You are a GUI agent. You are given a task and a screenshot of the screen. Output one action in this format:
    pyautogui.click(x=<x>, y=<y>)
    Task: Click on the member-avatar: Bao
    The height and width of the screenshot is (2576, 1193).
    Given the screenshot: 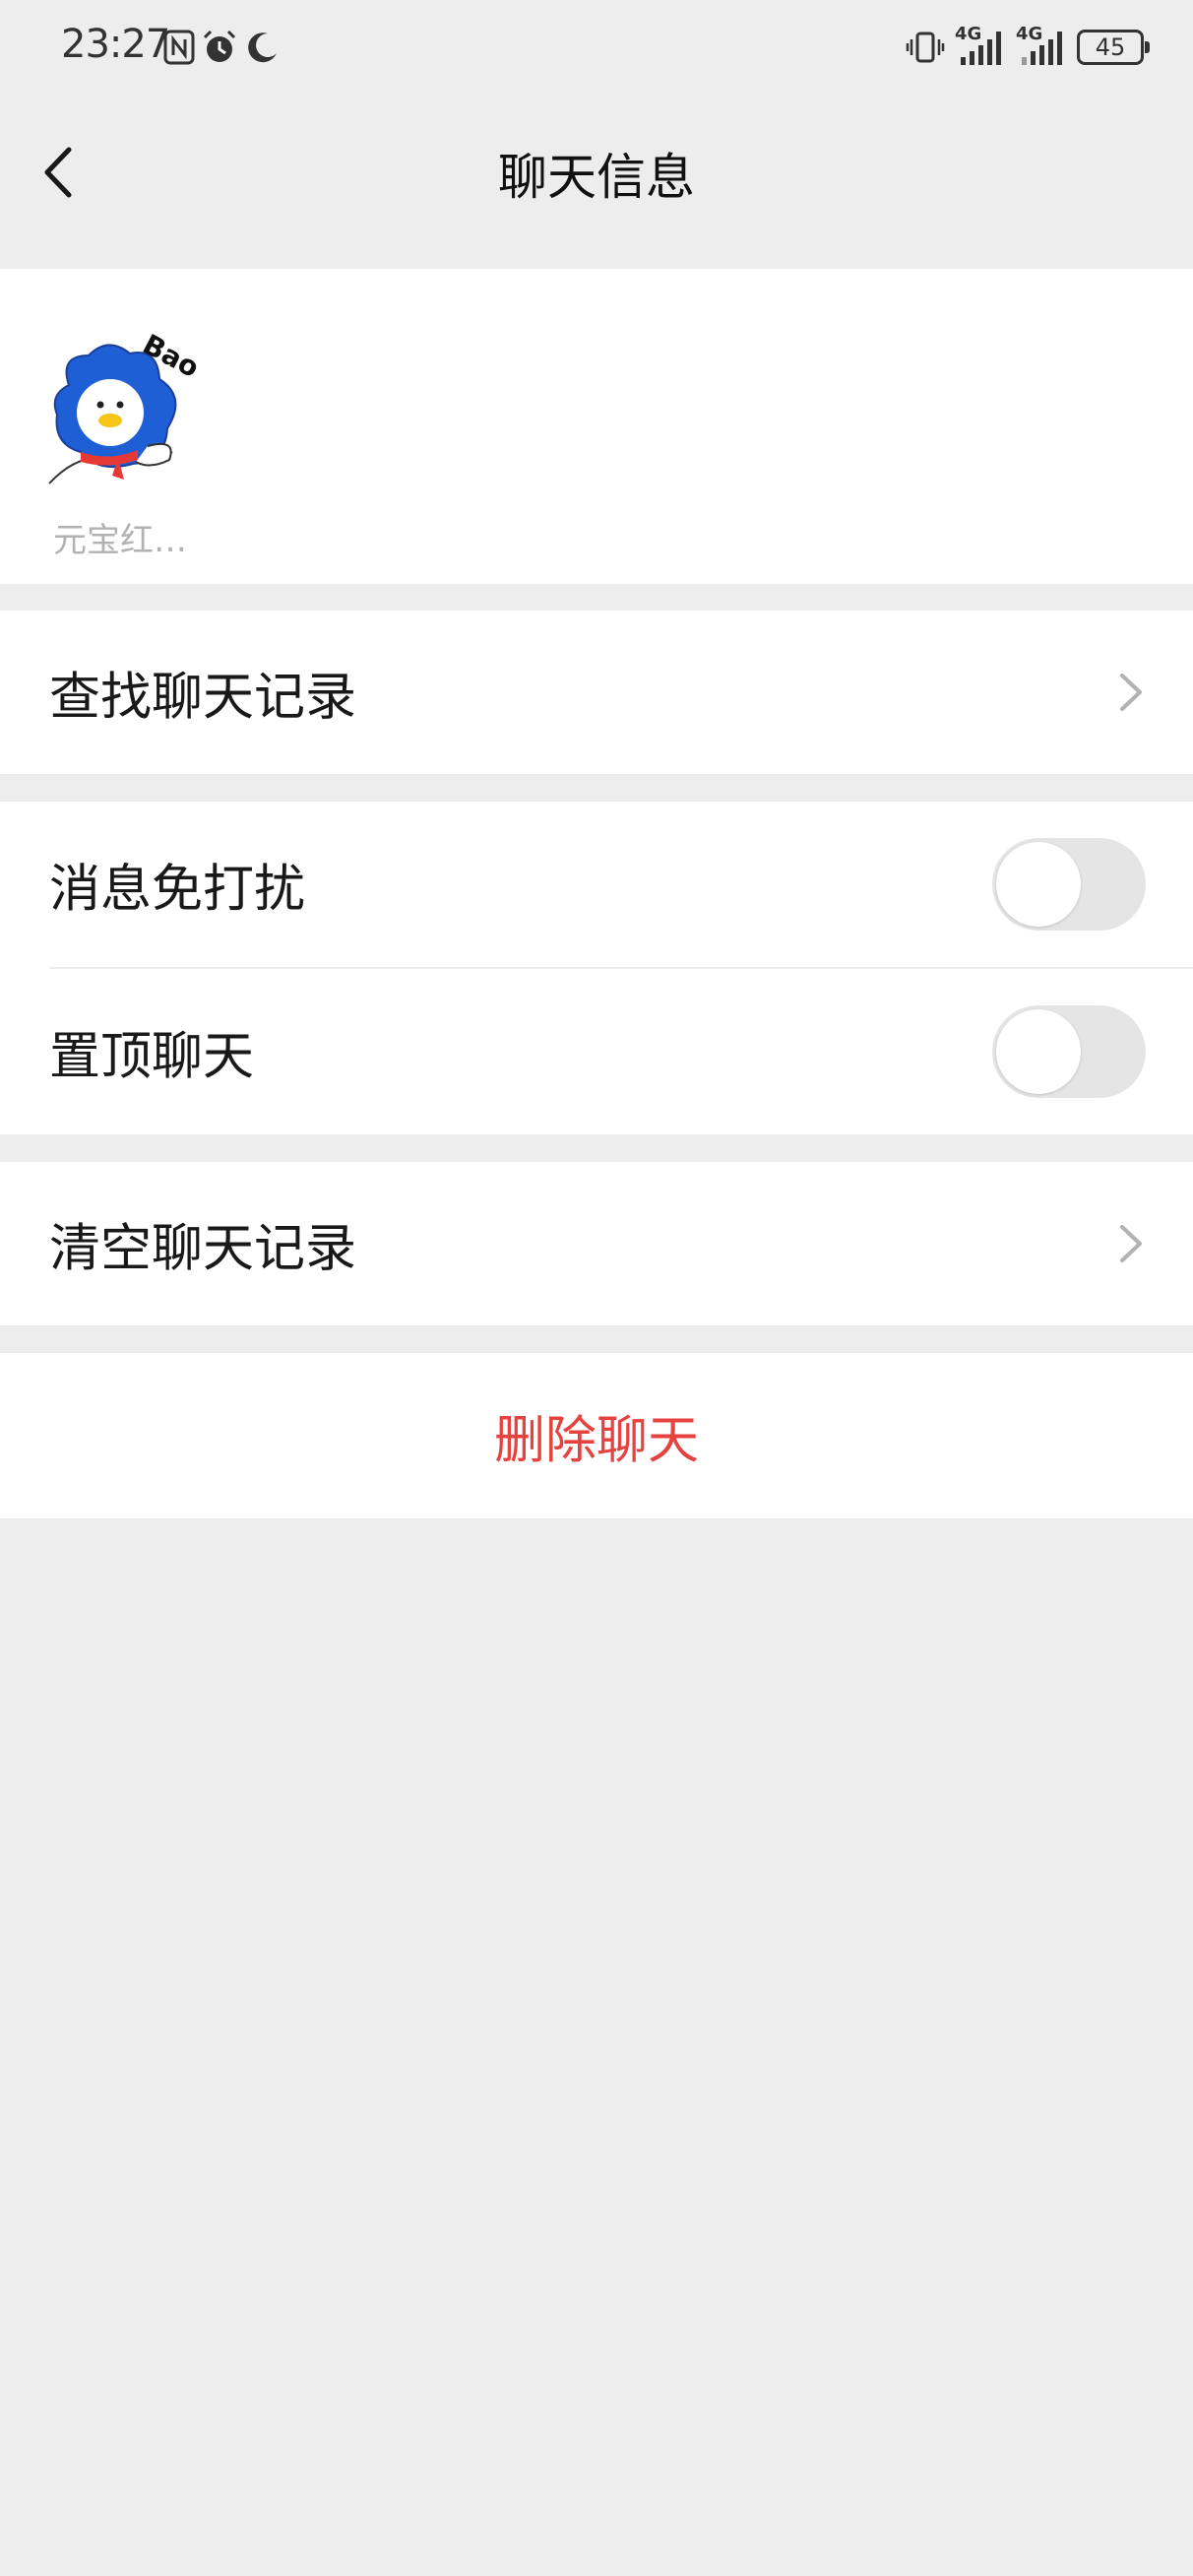 What is the action you would take?
    pyautogui.click(x=122, y=410)
    